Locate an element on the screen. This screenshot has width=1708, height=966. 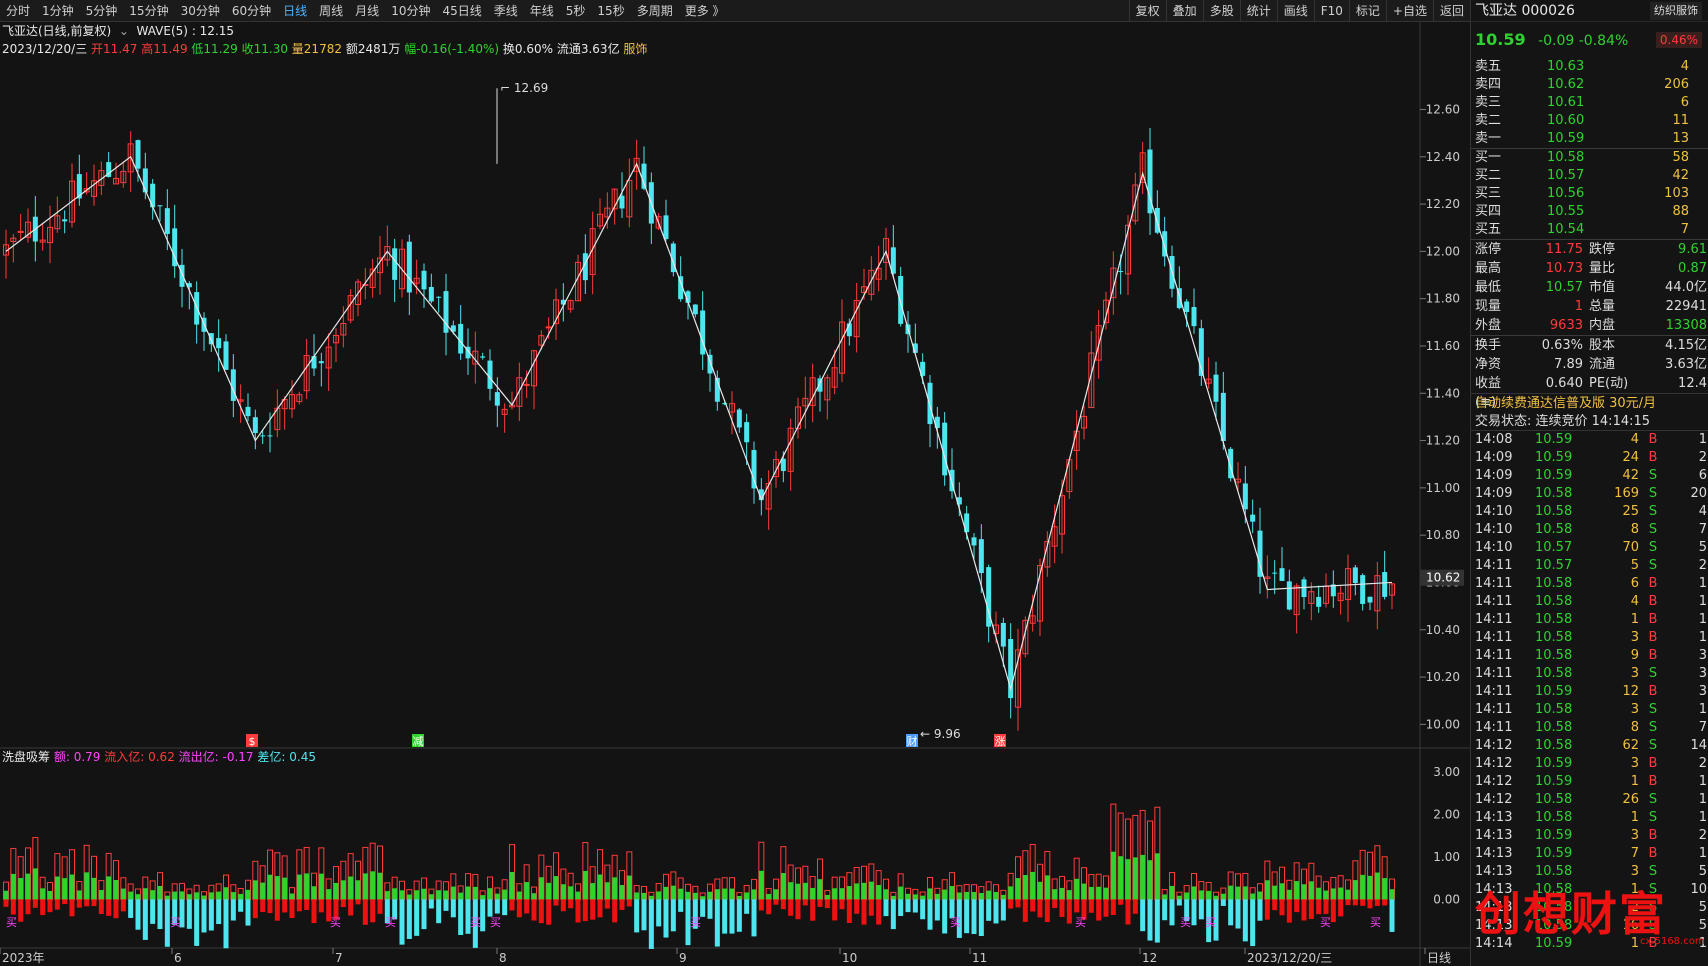
orderbook-row: 卖一 10.59 13 is located at coordinates (1589, 139).